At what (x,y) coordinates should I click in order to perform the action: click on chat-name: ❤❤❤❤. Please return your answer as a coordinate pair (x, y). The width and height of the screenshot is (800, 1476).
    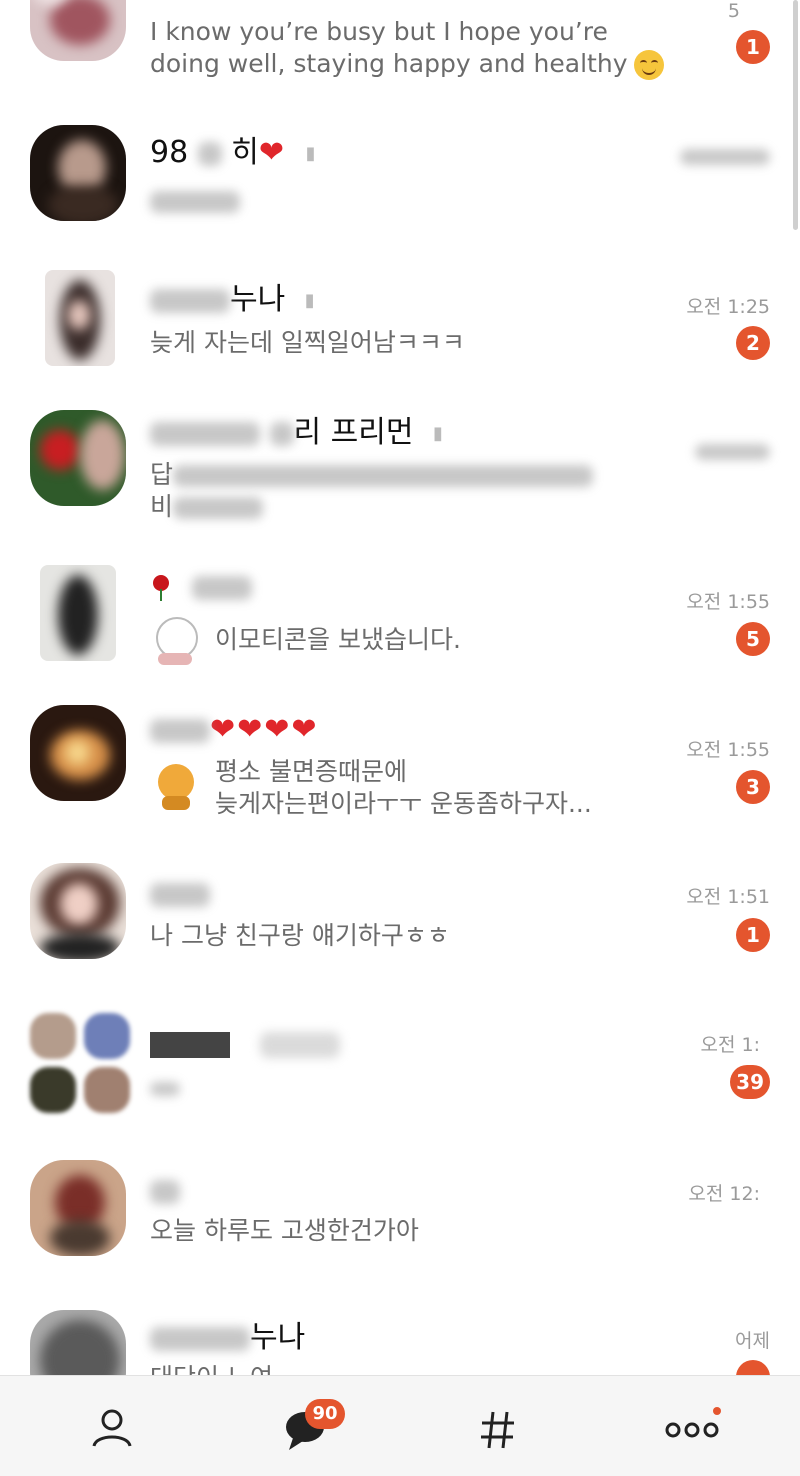
    Looking at the image, I should click on (234, 730).